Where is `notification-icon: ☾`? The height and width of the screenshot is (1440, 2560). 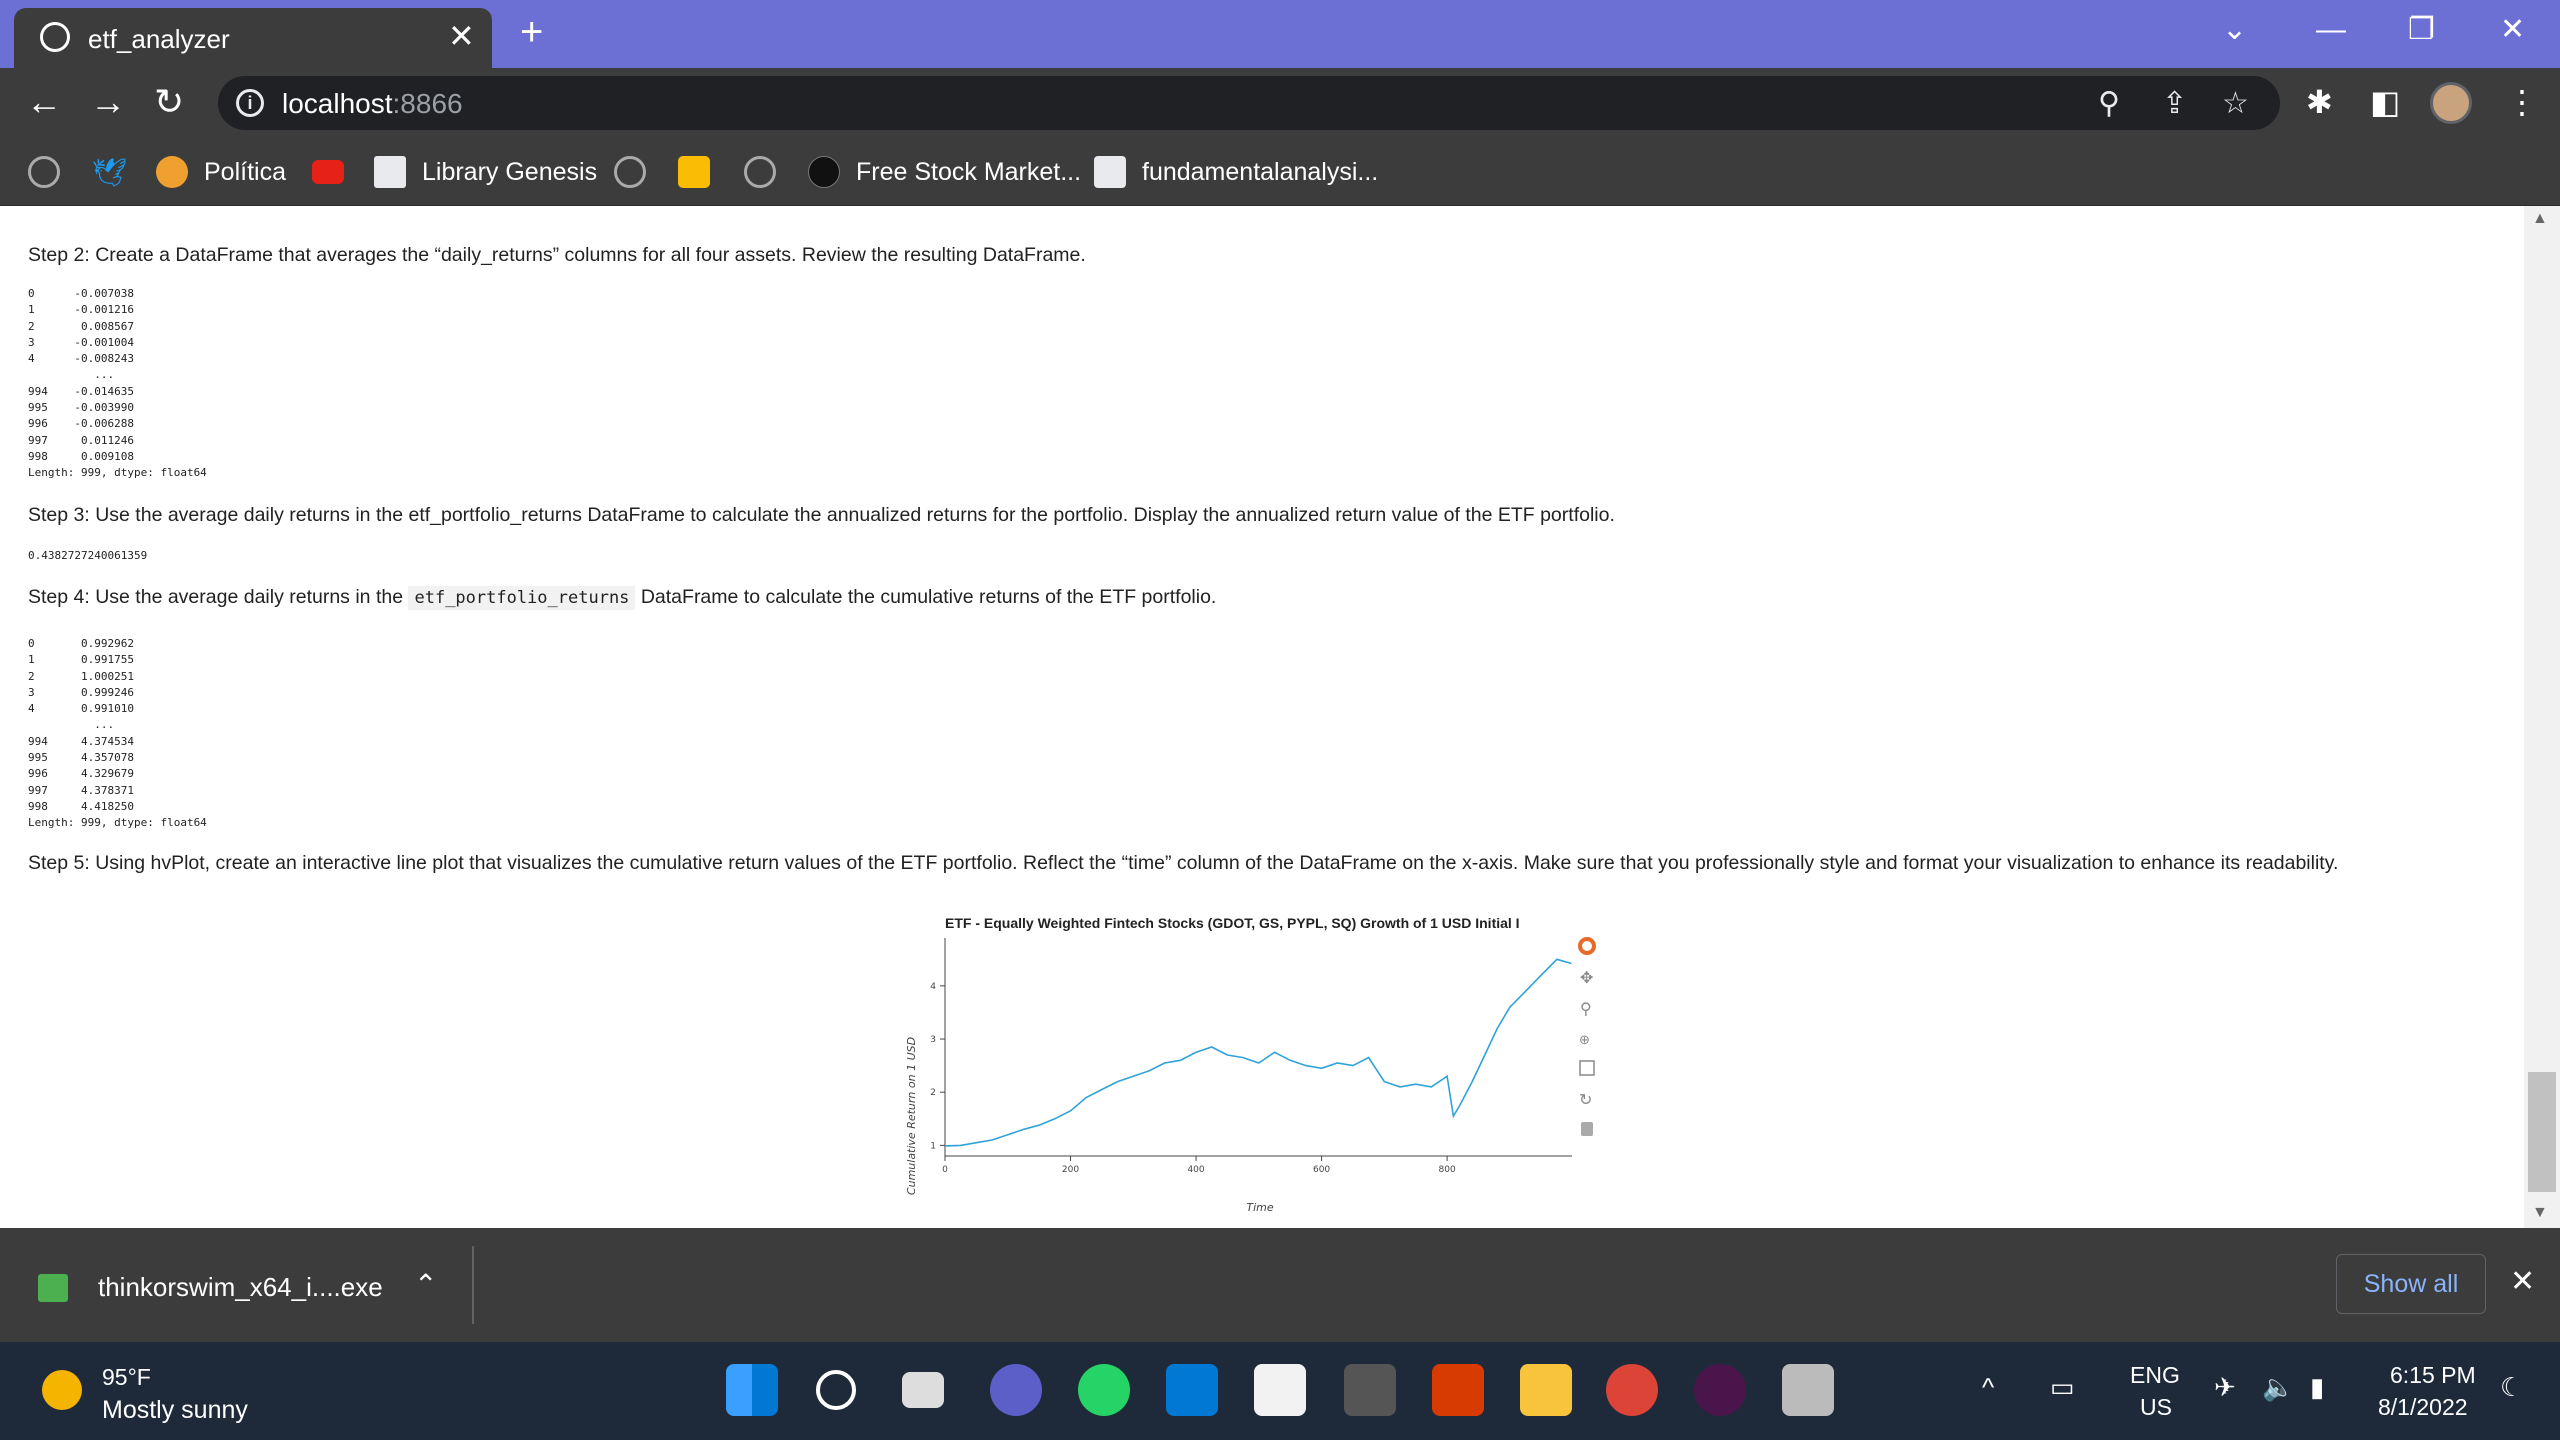
notification-icon: ☾ is located at coordinates (2511, 1387).